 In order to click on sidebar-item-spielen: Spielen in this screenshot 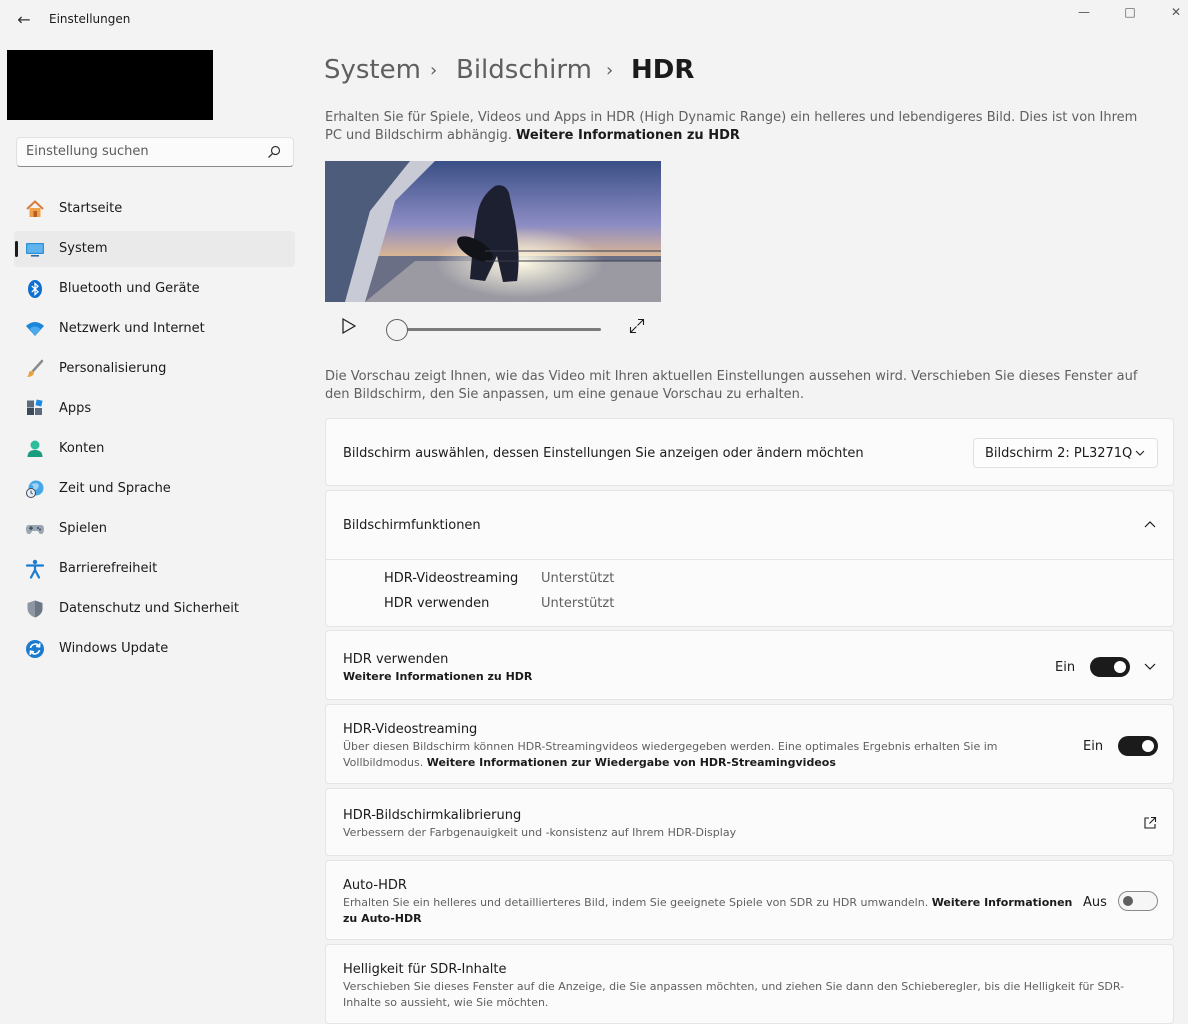, I will do `click(154, 529)`.